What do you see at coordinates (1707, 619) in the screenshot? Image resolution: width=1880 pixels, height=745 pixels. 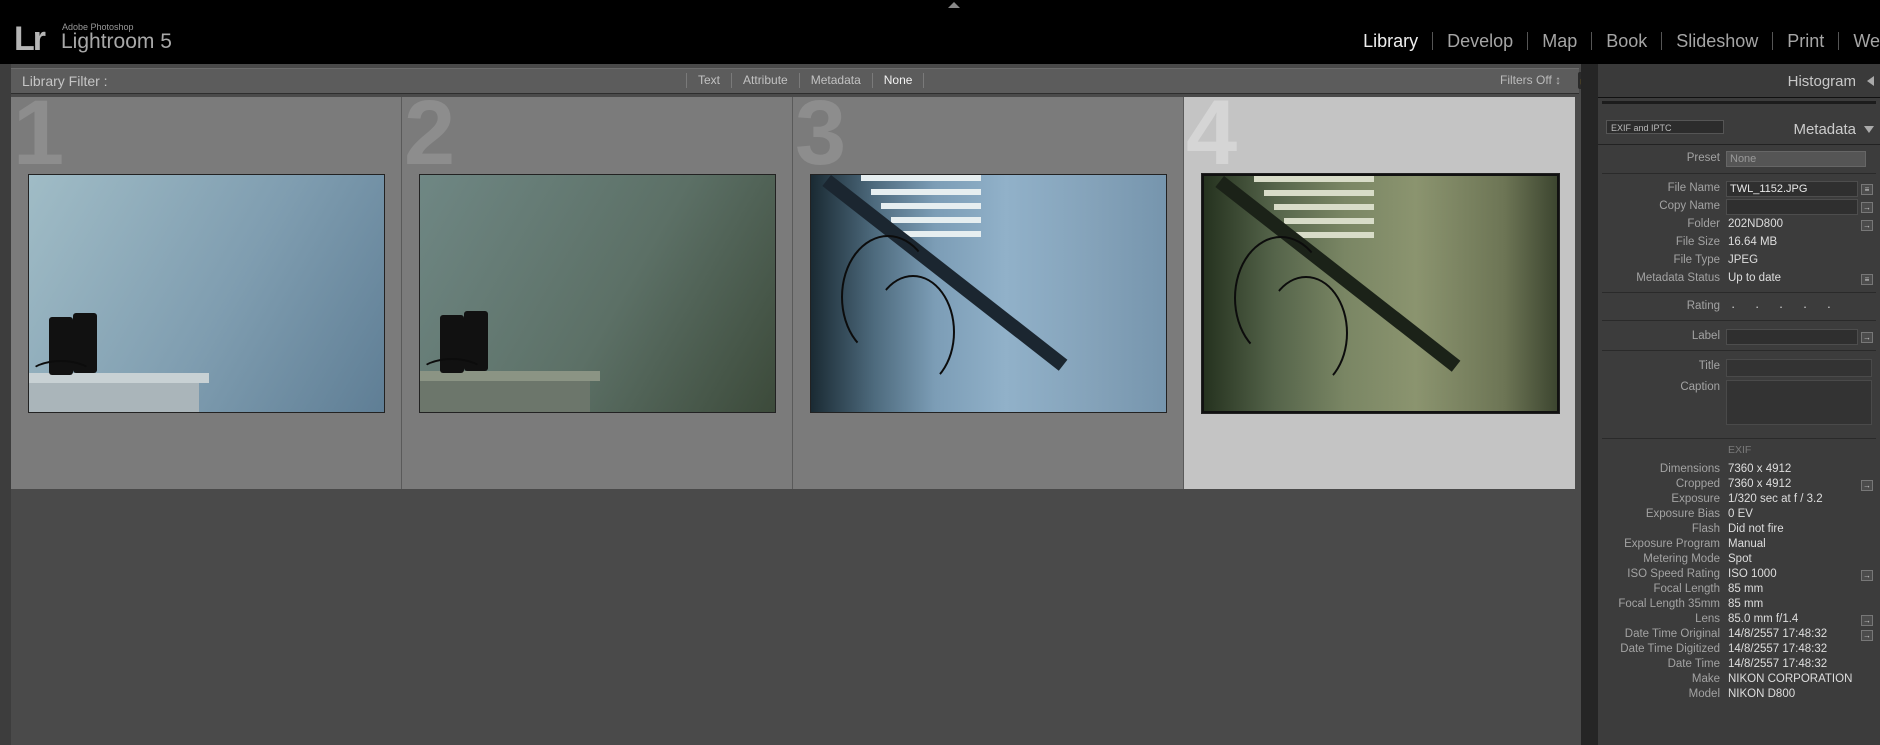 I see `exif-label: Lens` at bounding box center [1707, 619].